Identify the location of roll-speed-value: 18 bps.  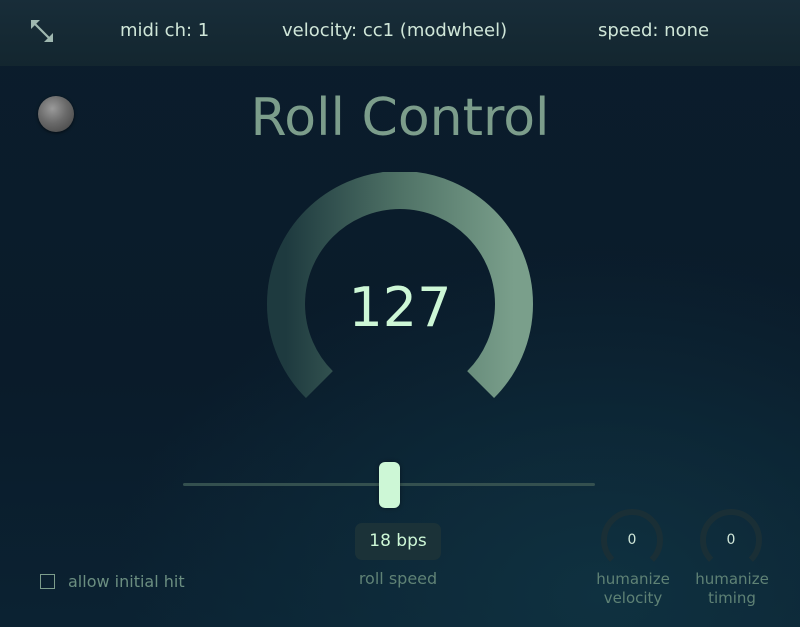
(398, 541).